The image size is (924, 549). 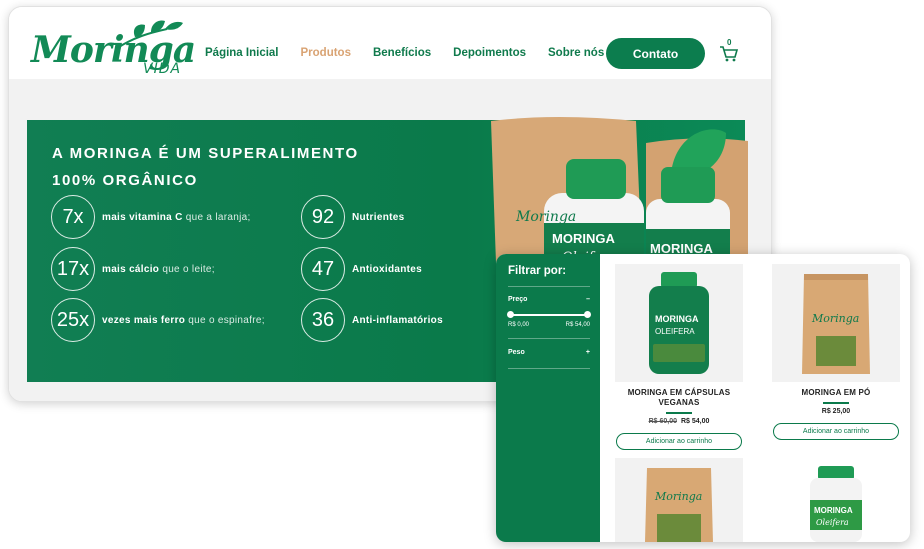 What do you see at coordinates (73, 217) in the screenshot?
I see `stat-value: 7x` at bounding box center [73, 217].